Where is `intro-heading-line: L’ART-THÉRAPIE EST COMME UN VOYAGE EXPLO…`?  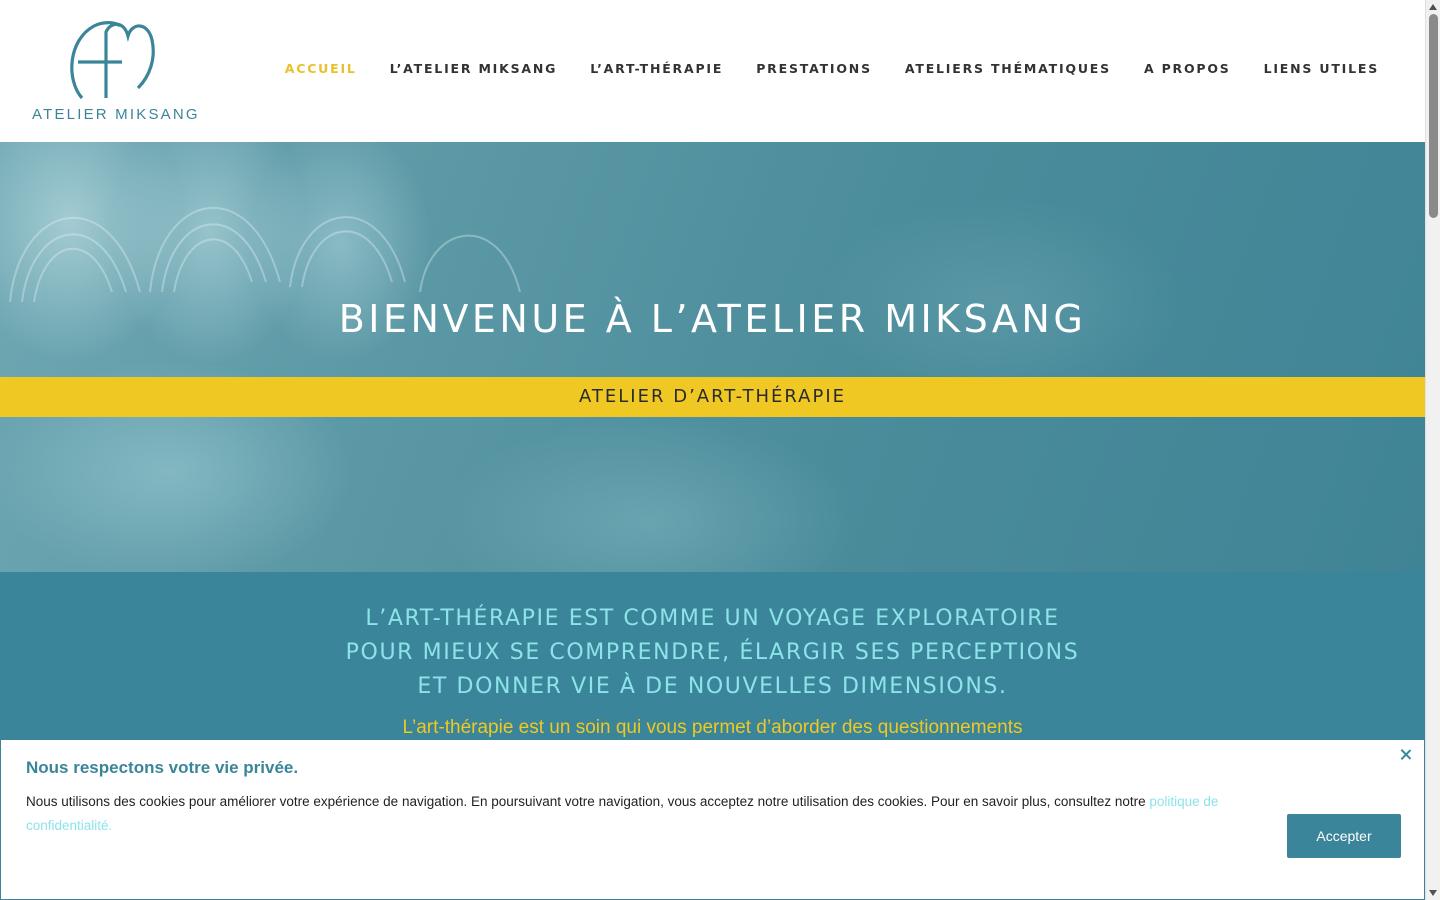 intro-heading-line: L’ART-THÉRAPIE EST COMME UN VOYAGE EXPLO… is located at coordinates (712, 618).